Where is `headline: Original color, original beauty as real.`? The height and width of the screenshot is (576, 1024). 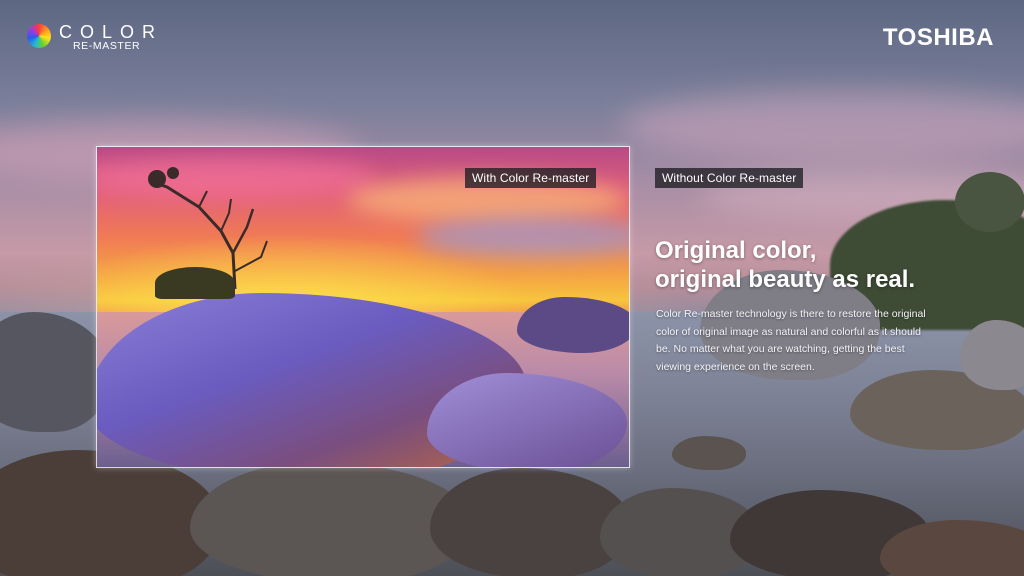
headline: Original color, original beauty as real. is located at coordinates (825, 265).